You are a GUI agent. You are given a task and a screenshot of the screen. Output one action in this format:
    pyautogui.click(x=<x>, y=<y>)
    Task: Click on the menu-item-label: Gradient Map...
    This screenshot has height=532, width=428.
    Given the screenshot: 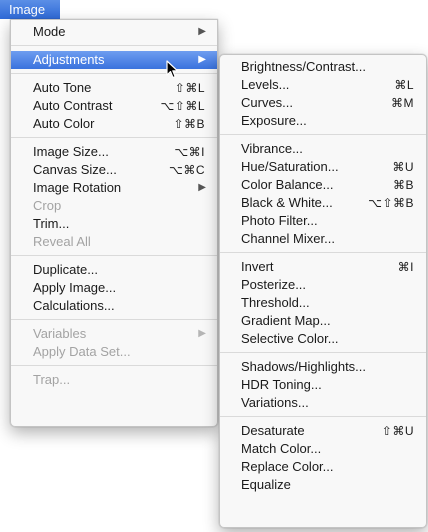 What is the action you would take?
    pyautogui.click(x=286, y=320)
    